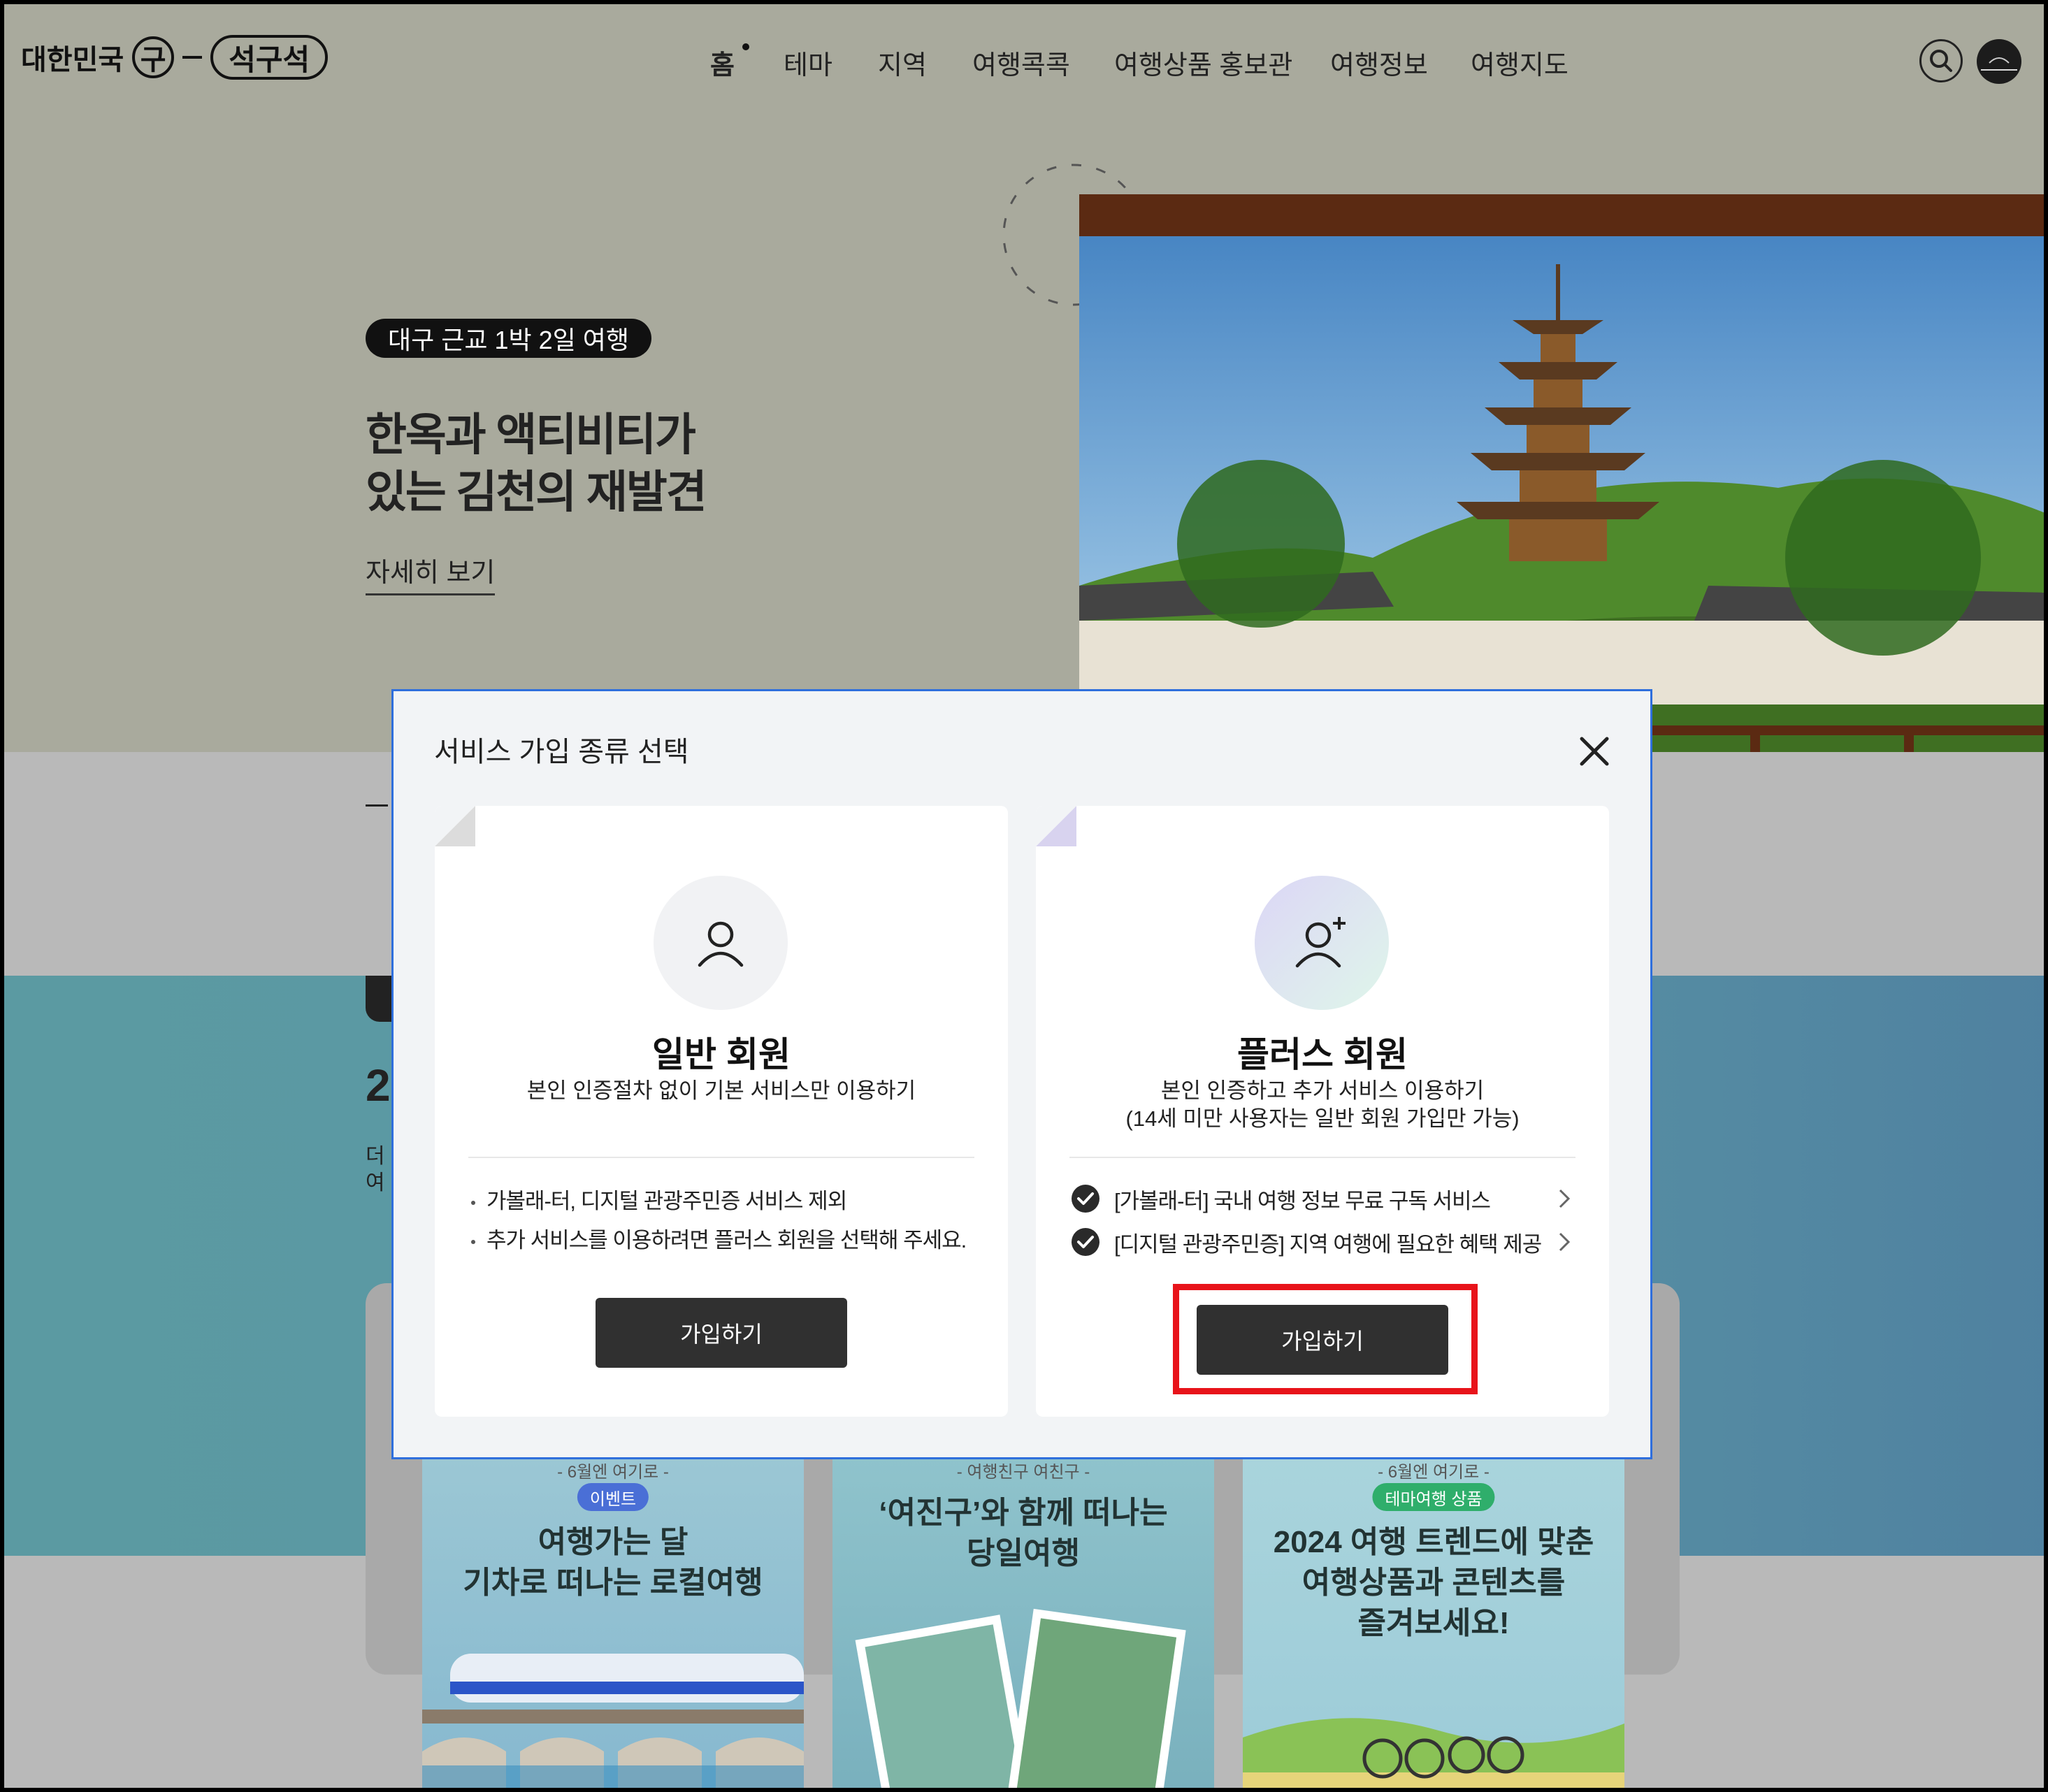  What do you see at coordinates (1433, 1583) in the screenshot?
I see `card-title-line2: 여행상품과 콘텐츠를` at bounding box center [1433, 1583].